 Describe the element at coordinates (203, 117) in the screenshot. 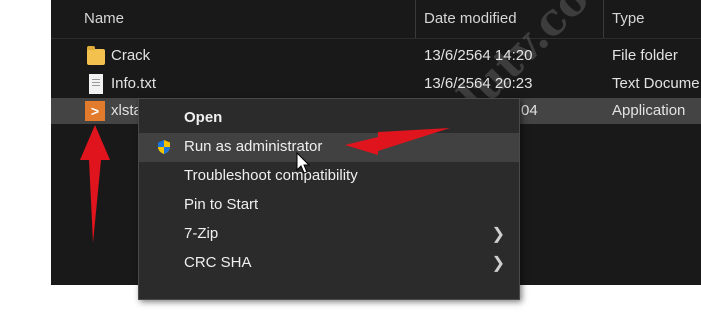

I see `menu-item-label: Open` at that location.